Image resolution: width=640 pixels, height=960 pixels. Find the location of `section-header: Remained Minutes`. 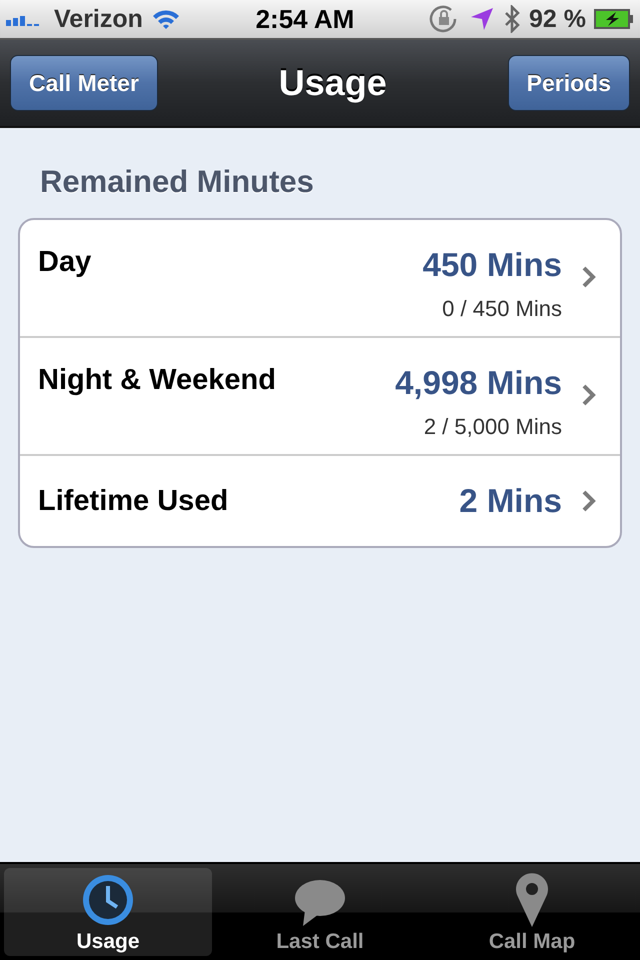

section-header: Remained Minutes is located at coordinates (177, 182).